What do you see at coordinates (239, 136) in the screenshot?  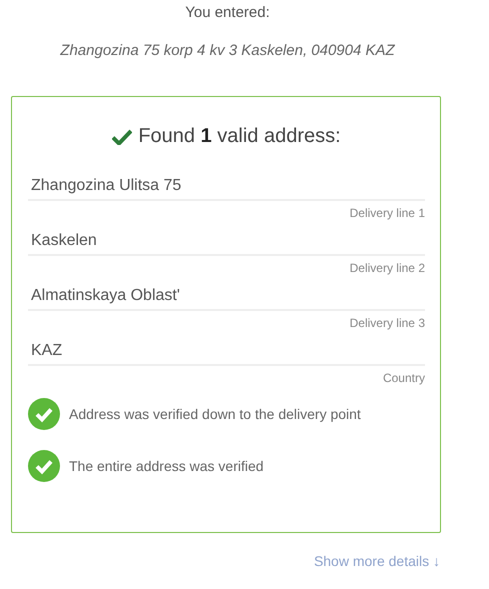 I see `result-title: Found 1 valid address:` at bounding box center [239, 136].